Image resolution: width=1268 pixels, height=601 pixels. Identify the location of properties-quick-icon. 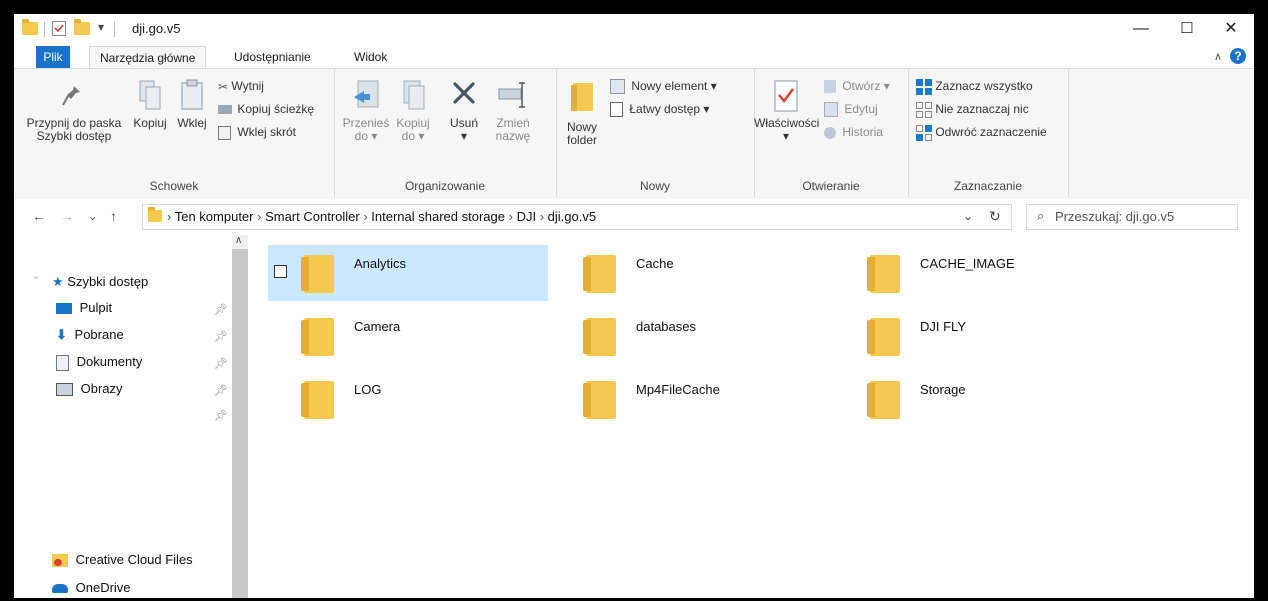
(59, 29).